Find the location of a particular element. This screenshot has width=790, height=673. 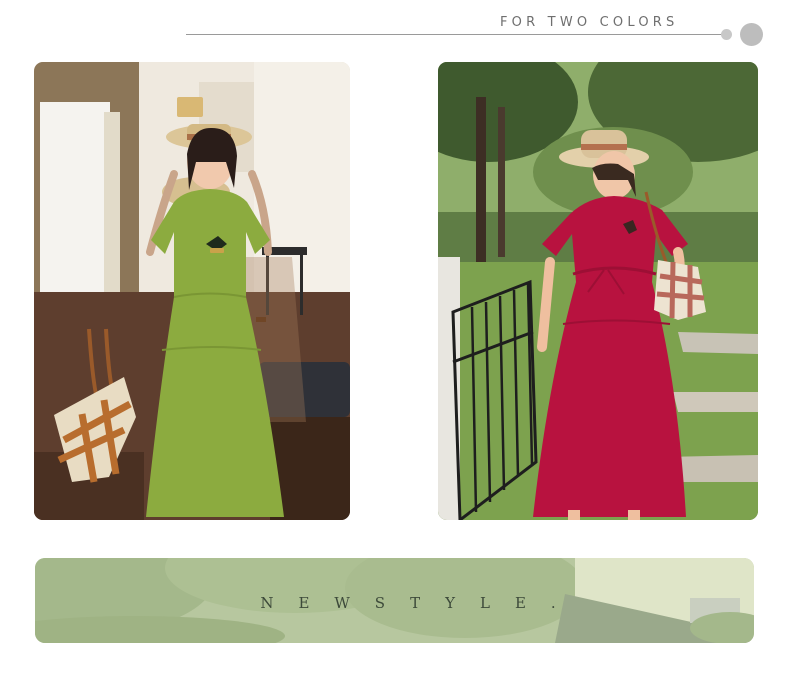

header-divider is located at coordinates (456, 34).